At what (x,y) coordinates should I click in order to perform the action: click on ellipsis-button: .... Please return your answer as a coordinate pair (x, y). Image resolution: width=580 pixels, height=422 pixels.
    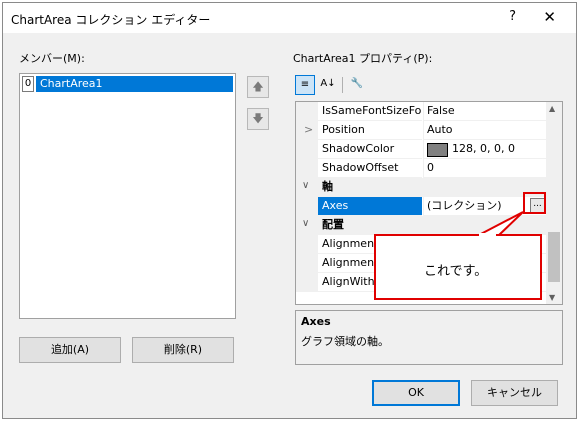
    Looking at the image, I should click on (537, 205).